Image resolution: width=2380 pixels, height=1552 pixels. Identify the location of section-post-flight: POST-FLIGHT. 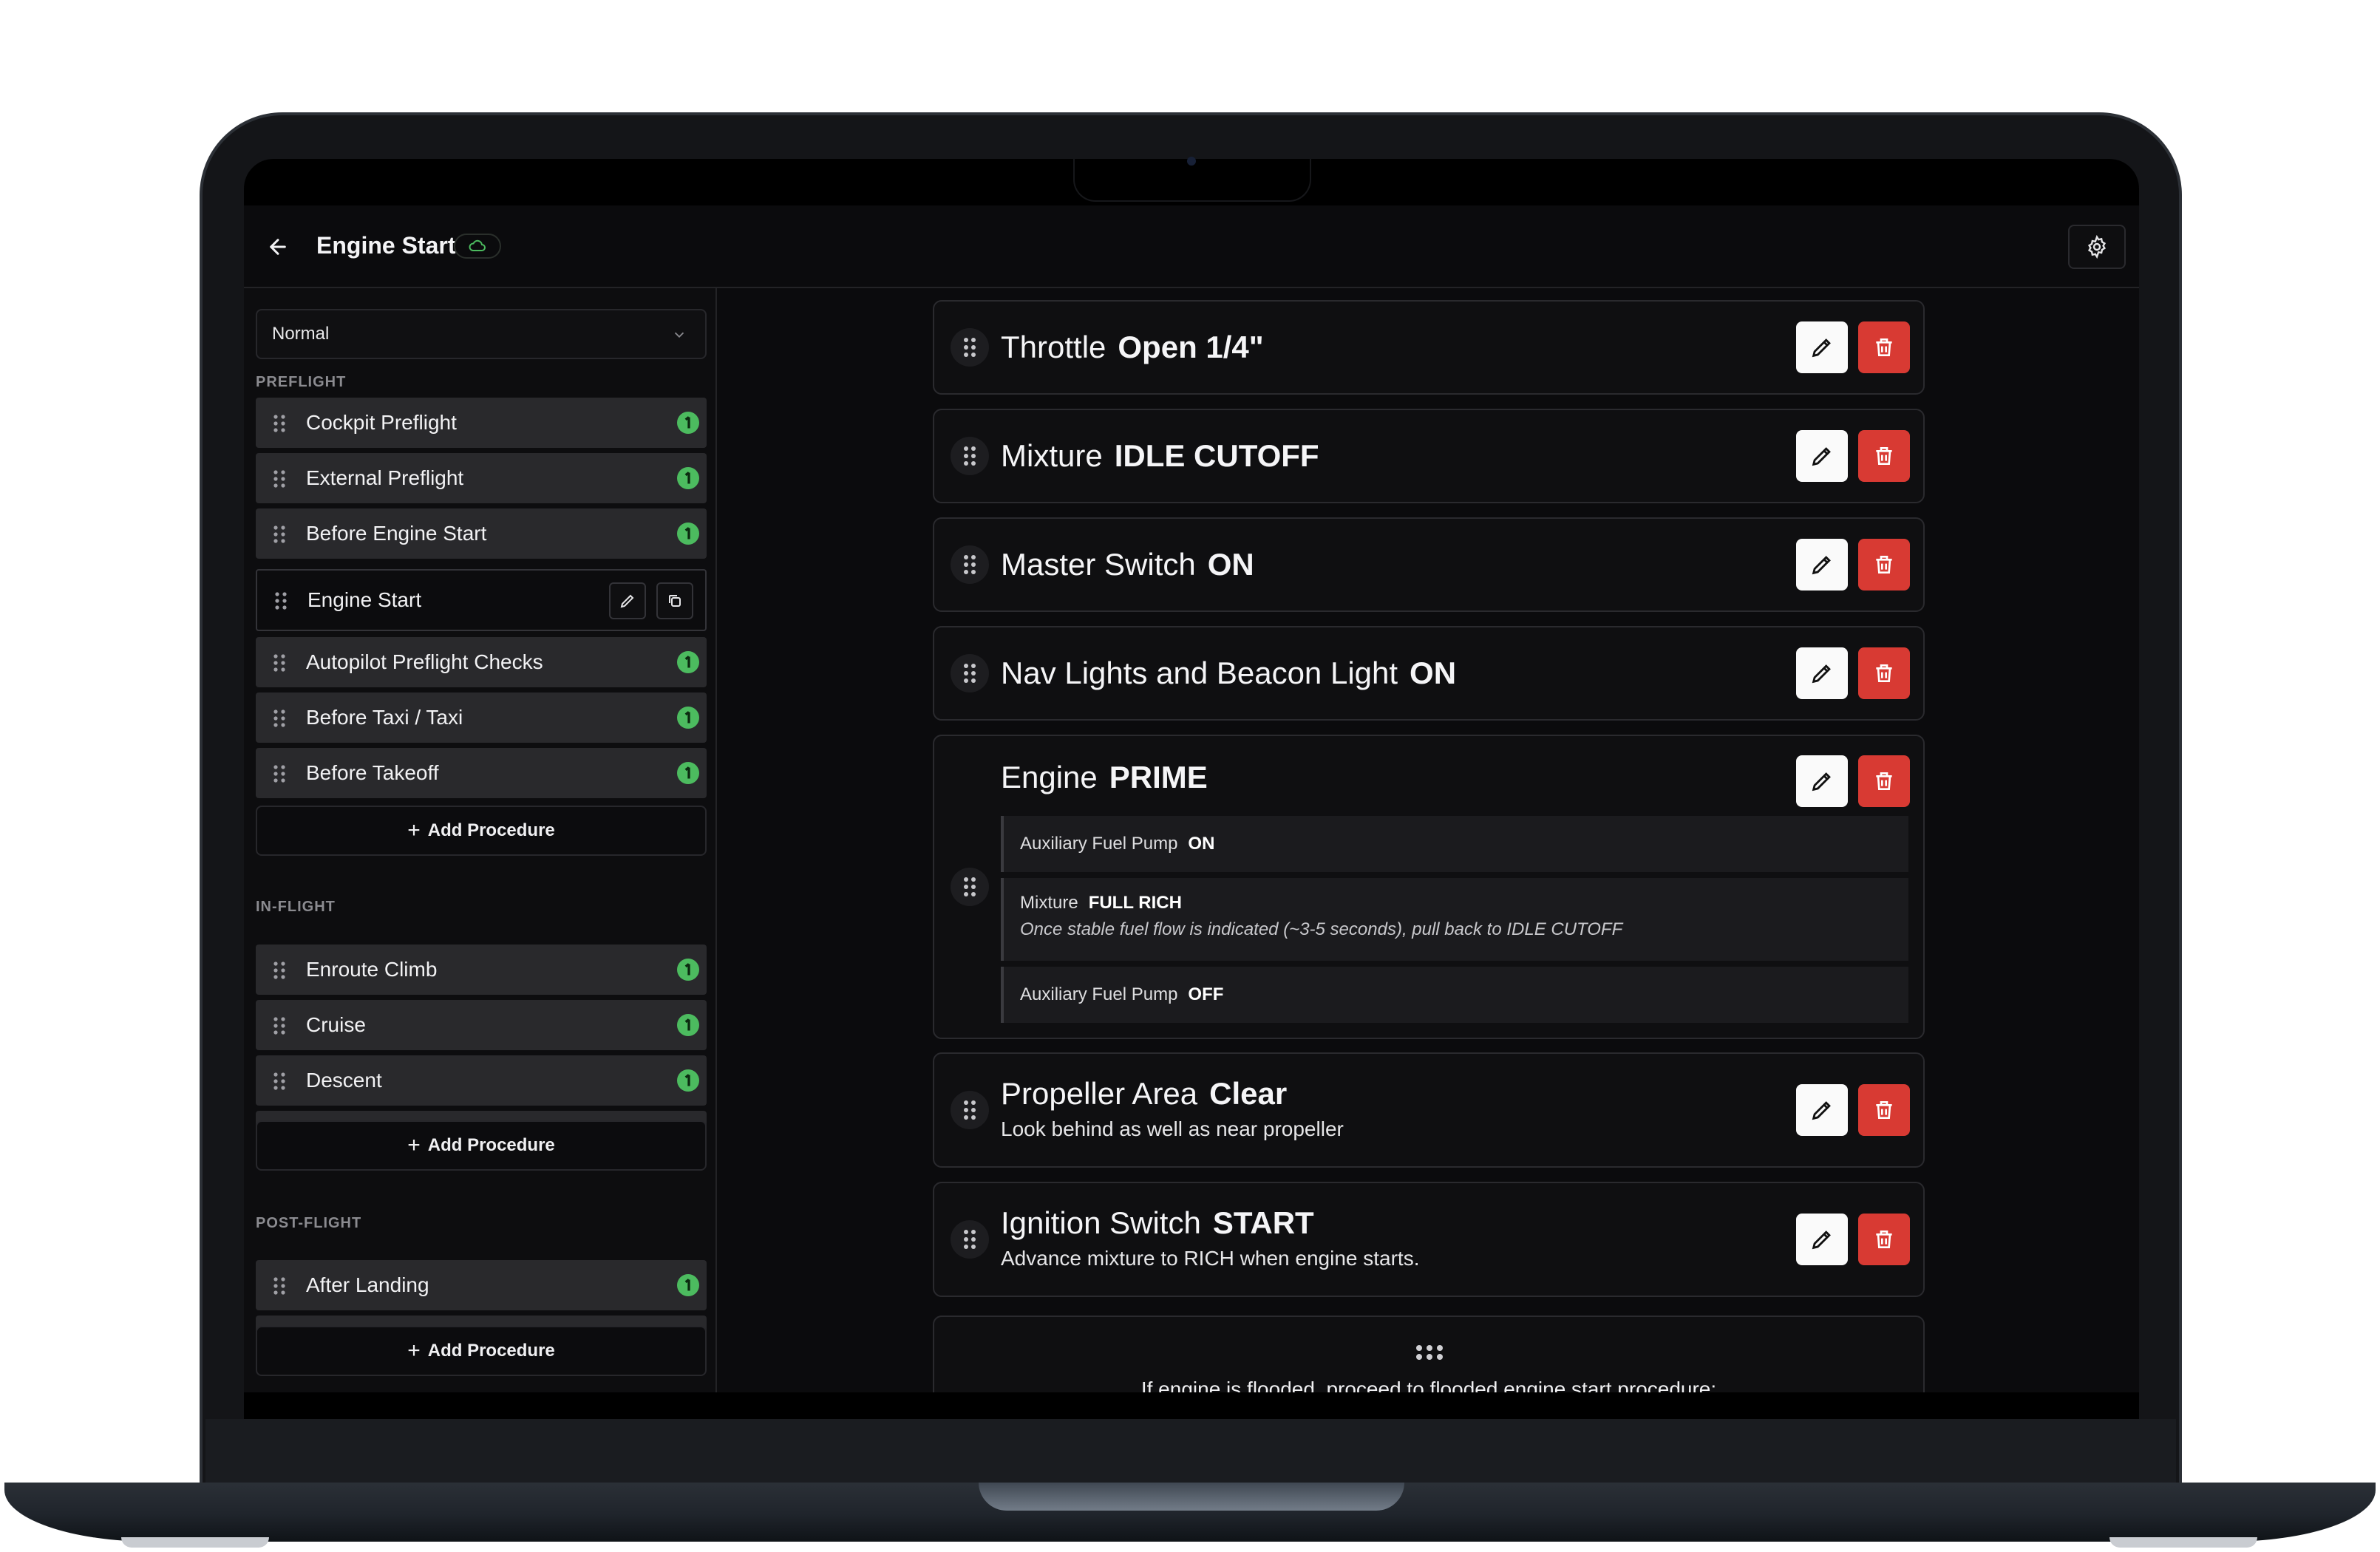
(309, 1223).